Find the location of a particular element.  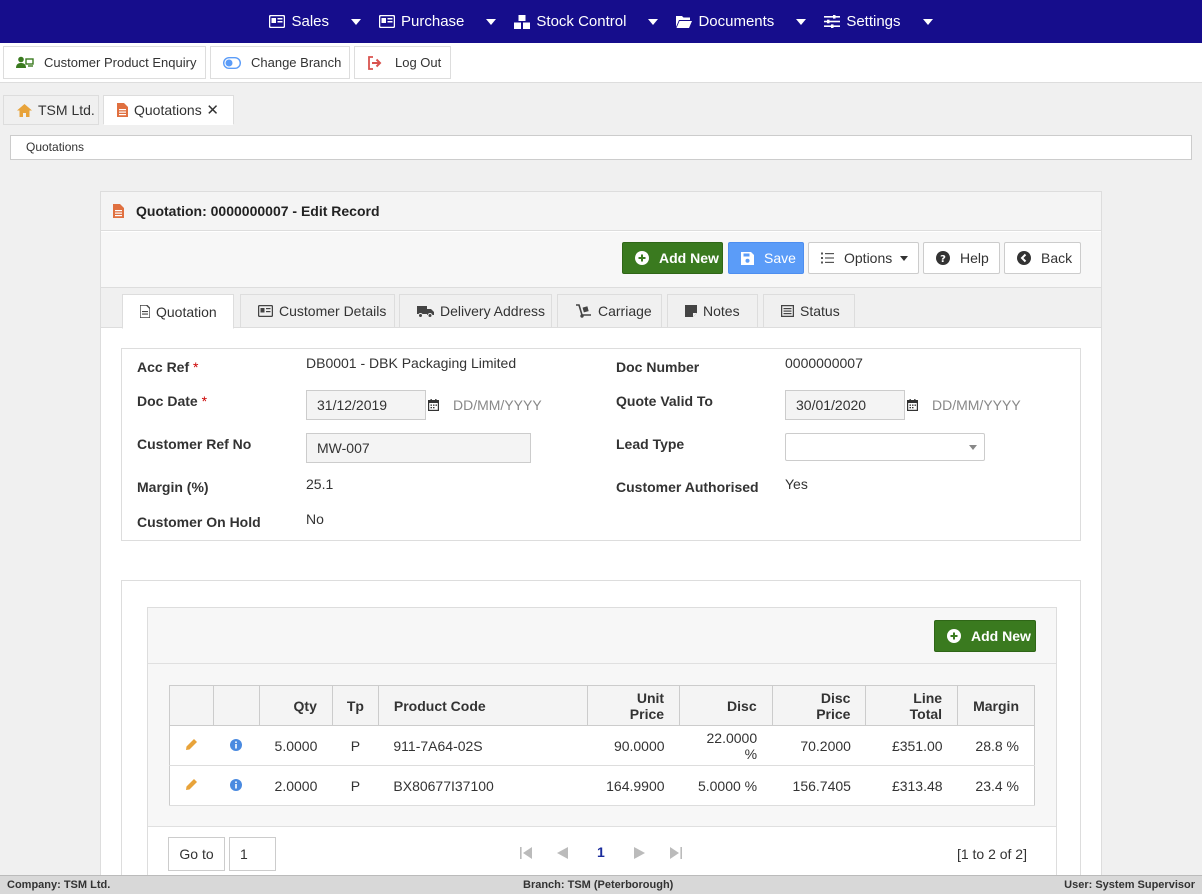

tab-customer-details: Customer Details is located at coordinates (317, 311).